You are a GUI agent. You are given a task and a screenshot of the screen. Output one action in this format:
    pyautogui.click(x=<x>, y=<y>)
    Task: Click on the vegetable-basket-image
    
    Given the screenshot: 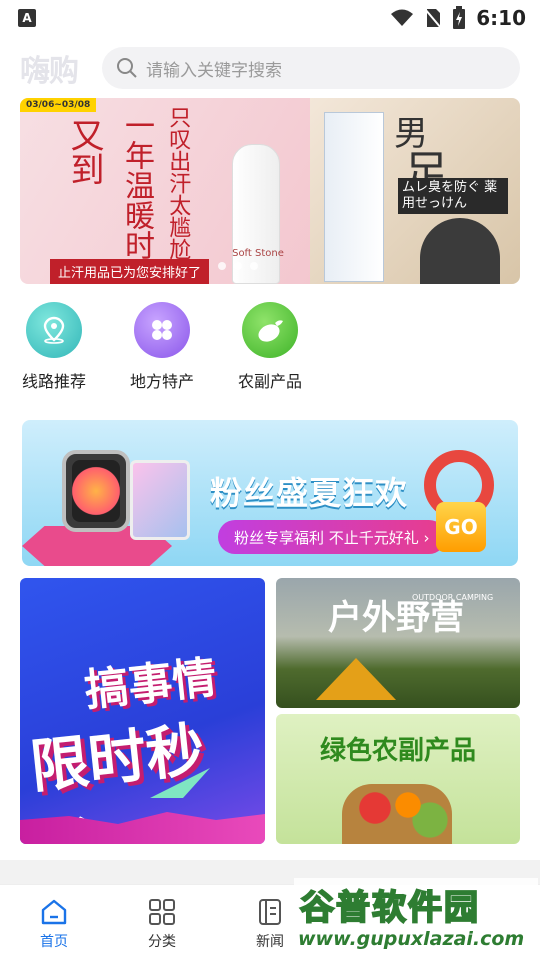 What is the action you would take?
    pyautogui.click(x=397, y=814)
    